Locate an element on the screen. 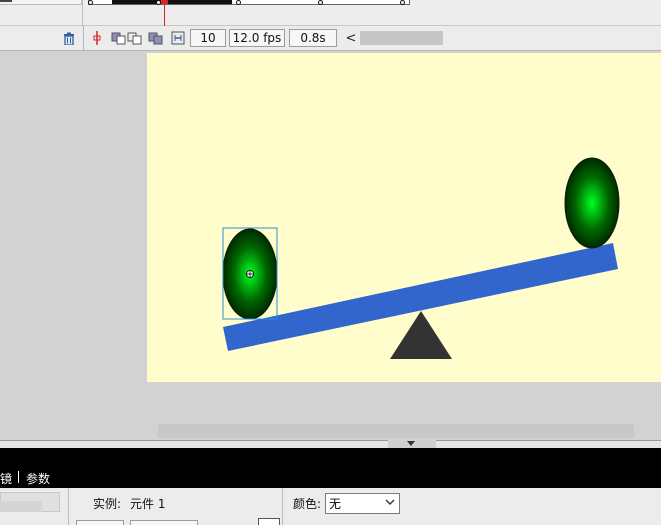  collapse-arrow-icon is located at coordinates (411, 443).